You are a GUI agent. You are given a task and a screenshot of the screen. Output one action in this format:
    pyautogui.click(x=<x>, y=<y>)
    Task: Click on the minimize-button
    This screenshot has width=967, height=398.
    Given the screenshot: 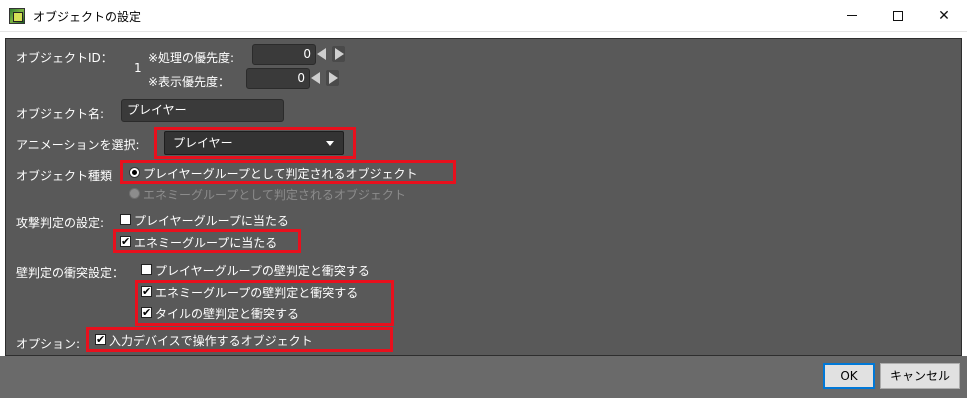 What is the action you would take?
    pyautogui.click(x=852, y=15)
    